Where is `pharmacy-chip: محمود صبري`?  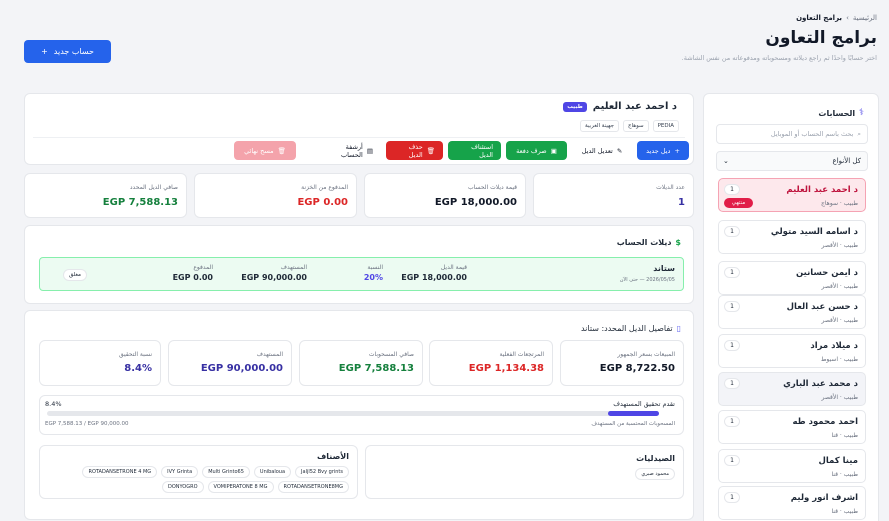 pharmacy-chip: محمود صبري is located at coordinates (655, 474).